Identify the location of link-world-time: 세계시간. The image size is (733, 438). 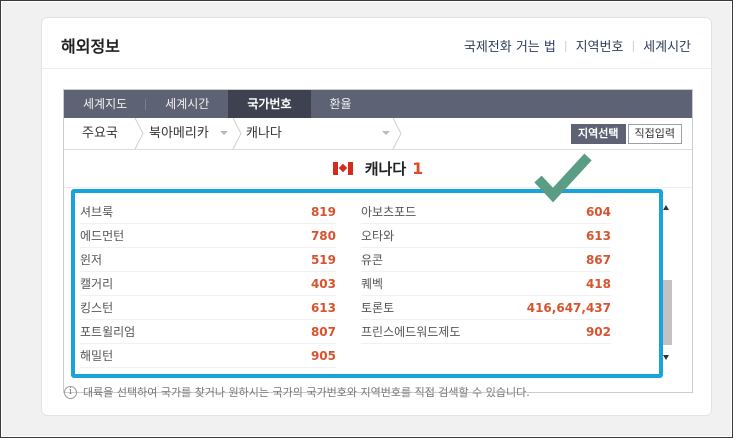
(667, 45).